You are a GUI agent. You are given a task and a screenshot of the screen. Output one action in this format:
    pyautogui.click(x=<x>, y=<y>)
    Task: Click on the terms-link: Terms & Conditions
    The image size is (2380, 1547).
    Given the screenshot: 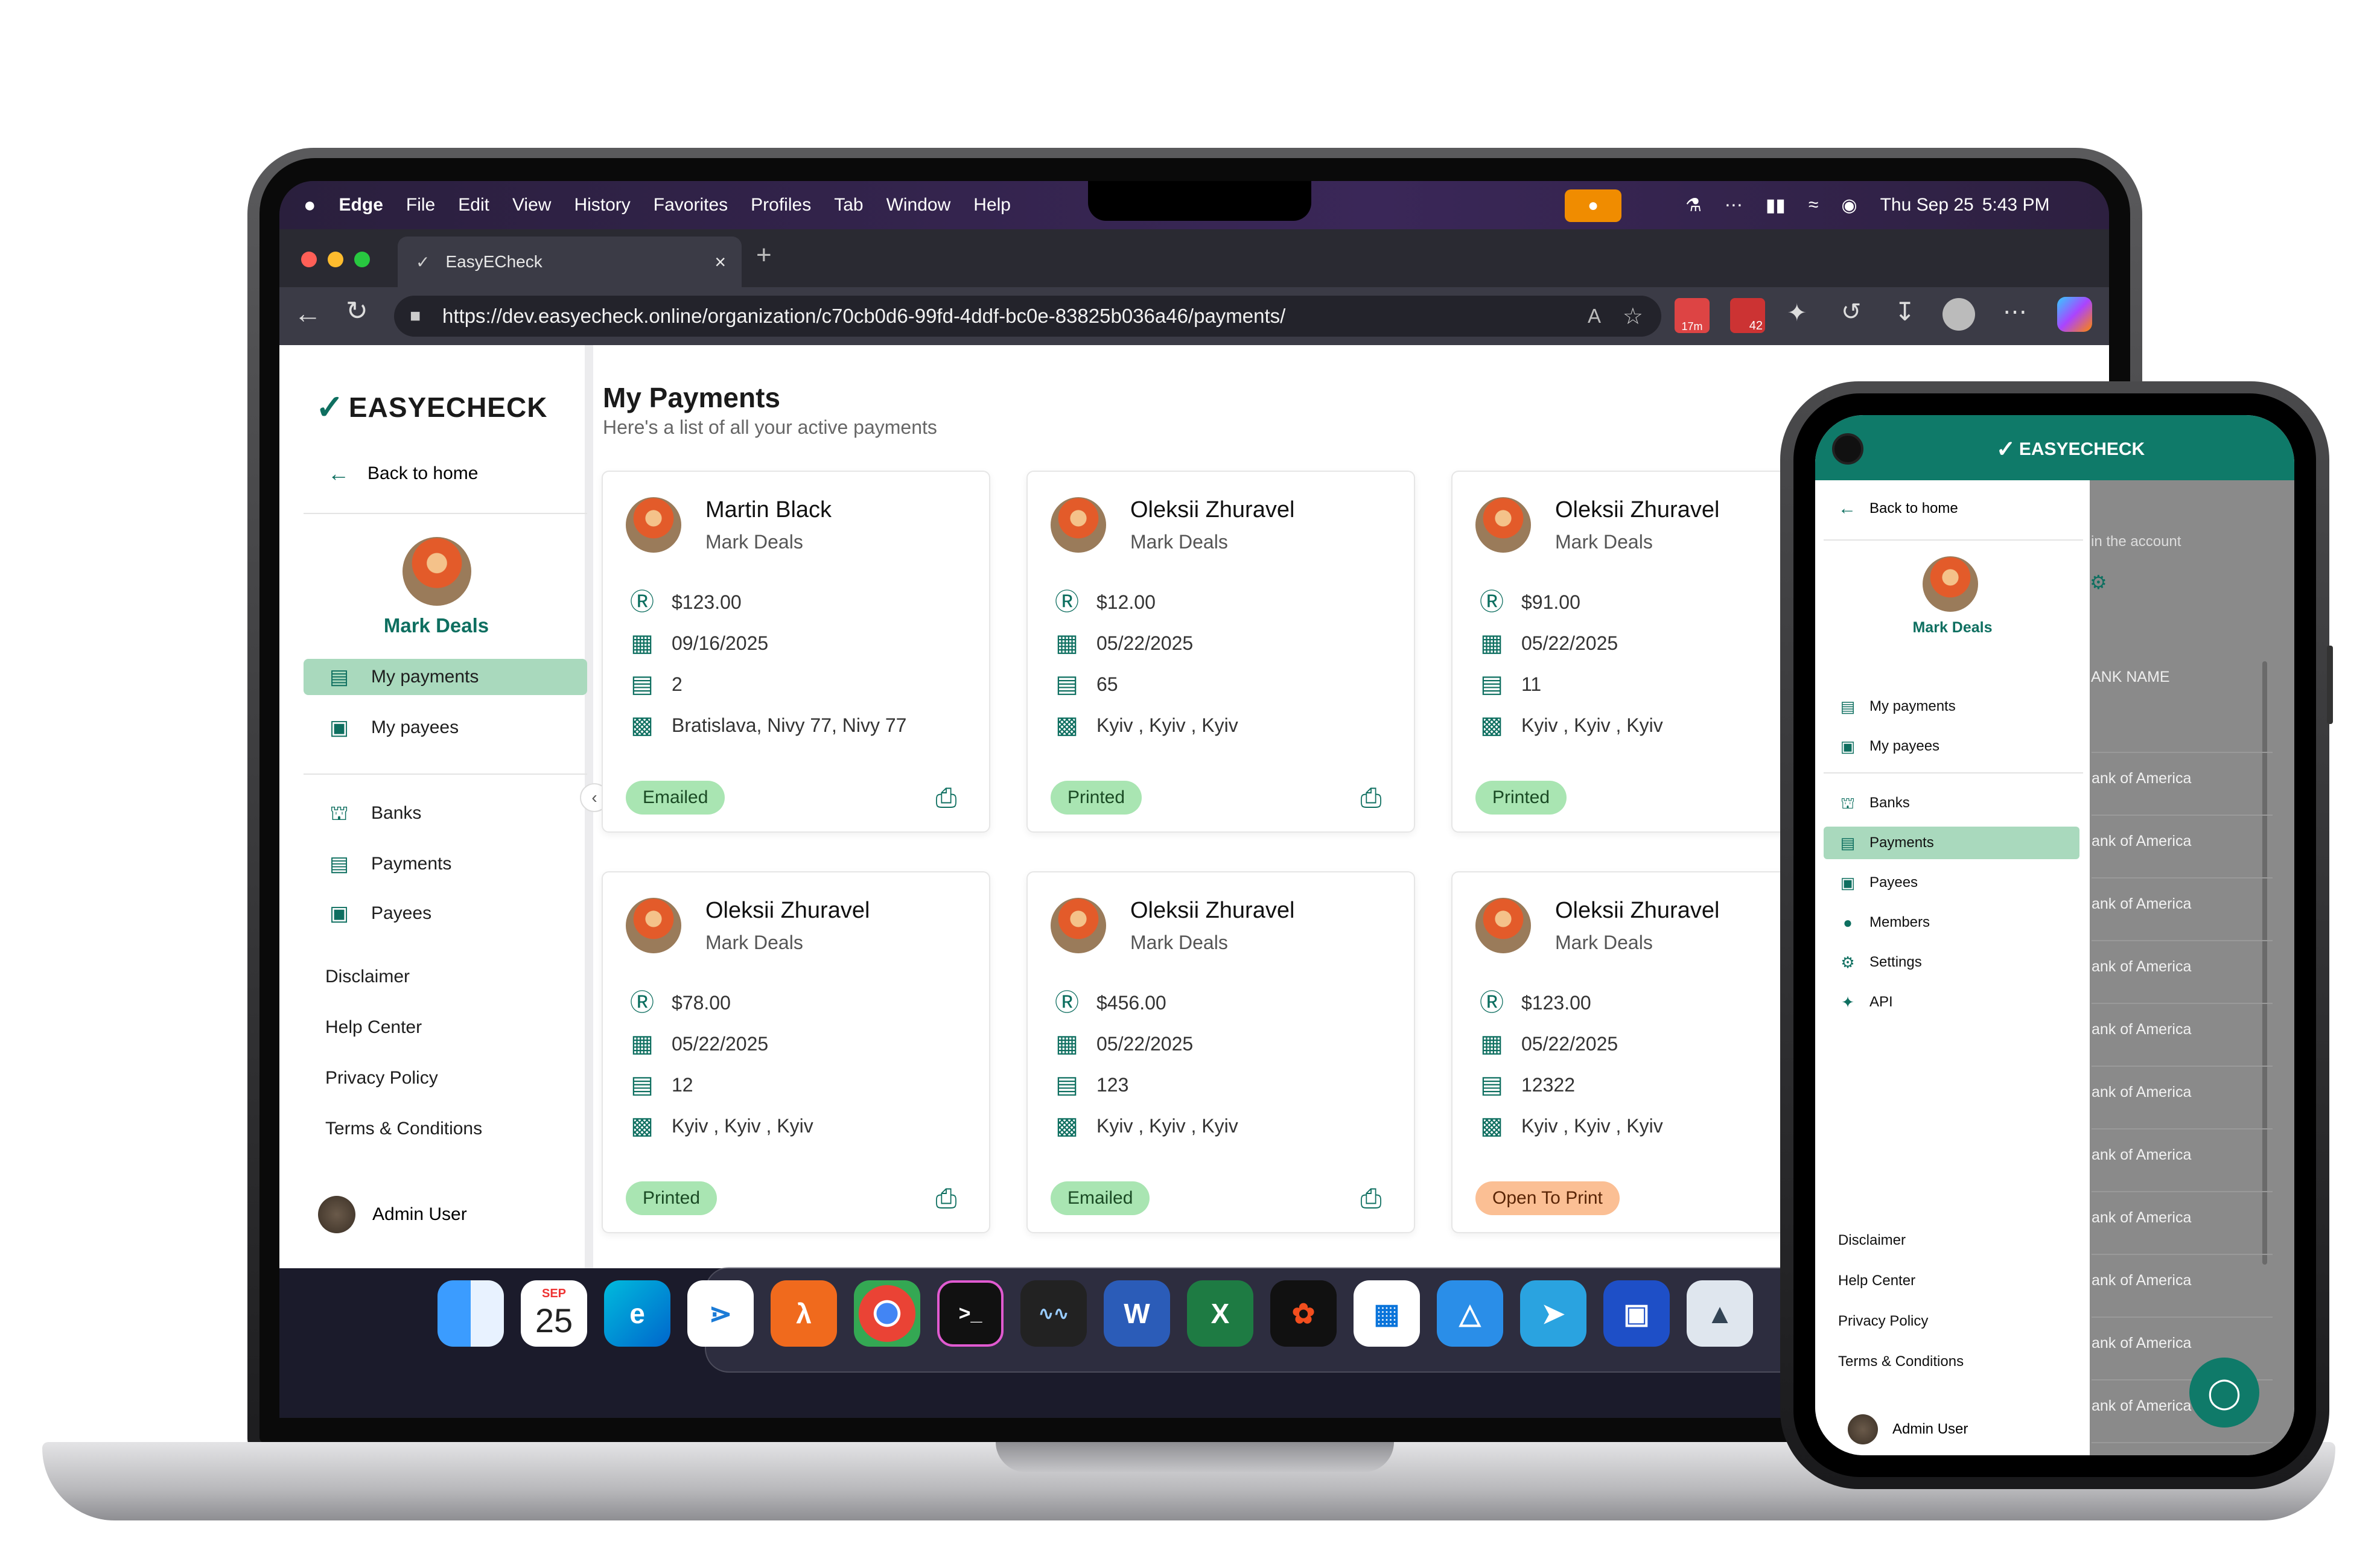 What is the action you would take?
    pyautogui.click(x=403, y=1129)
    